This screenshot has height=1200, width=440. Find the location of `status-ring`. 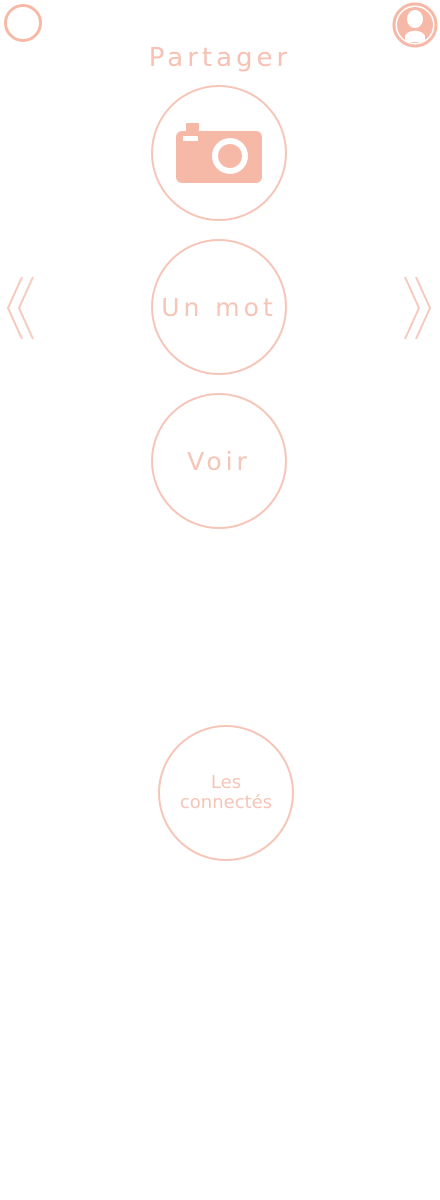

status-ring is located at coordinates (23, 23).